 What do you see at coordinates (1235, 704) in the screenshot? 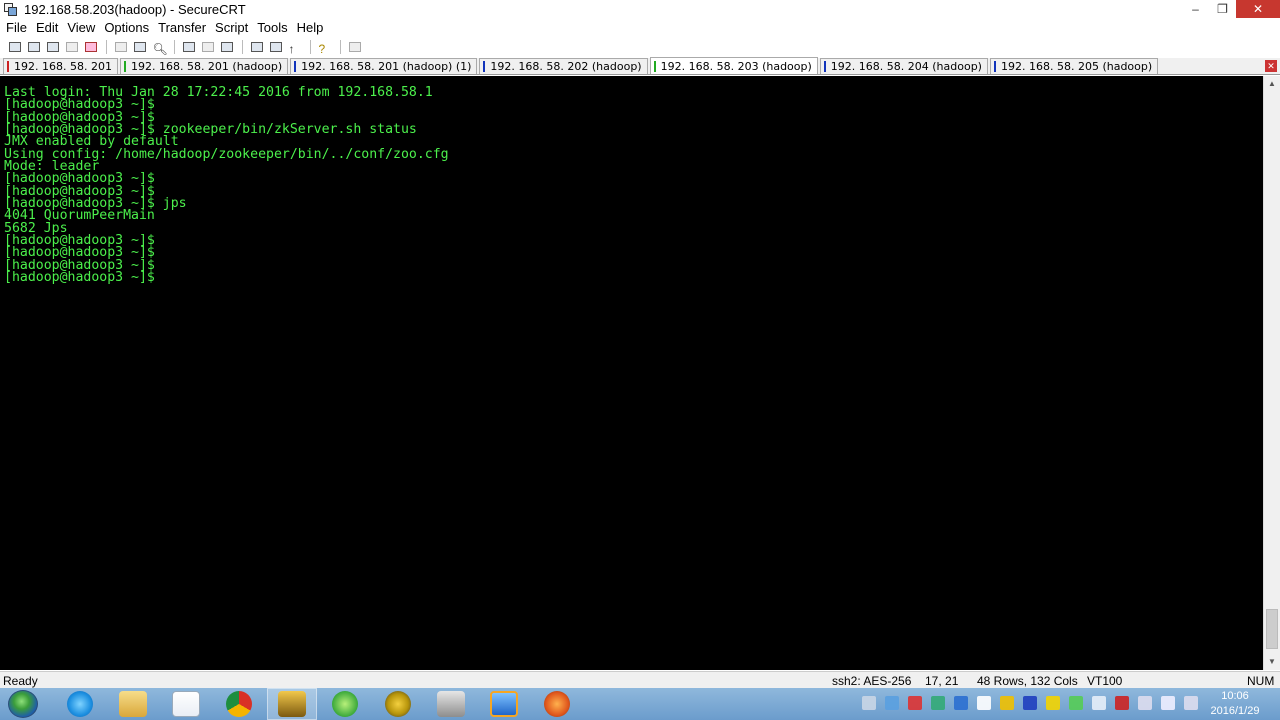
I see `taskbar-clock: 10:06 2016/1/29` at bounding box center [1235, 704].